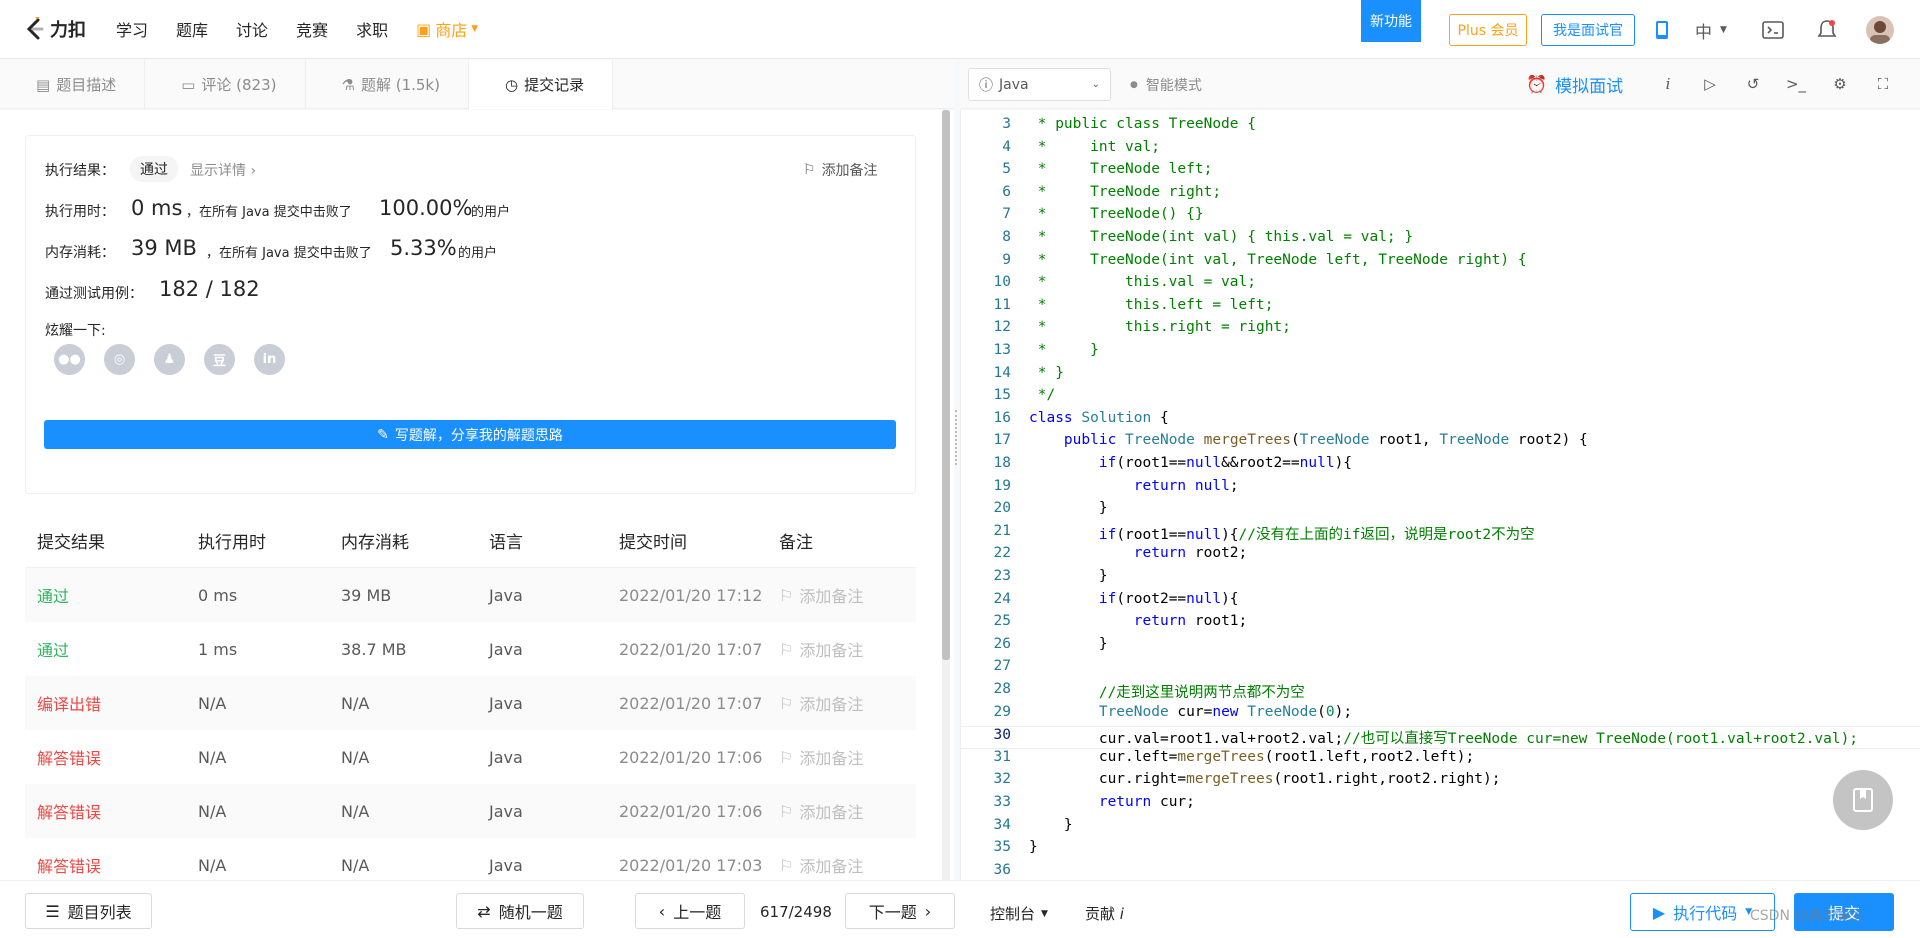 This screenshot has height=938, width=1920. What do you see at coordinates (1440, 692) in the screenshot?
I see `code-line: 28 //走到这里说明两节点都不为空` at bounding box center [1440, 692].